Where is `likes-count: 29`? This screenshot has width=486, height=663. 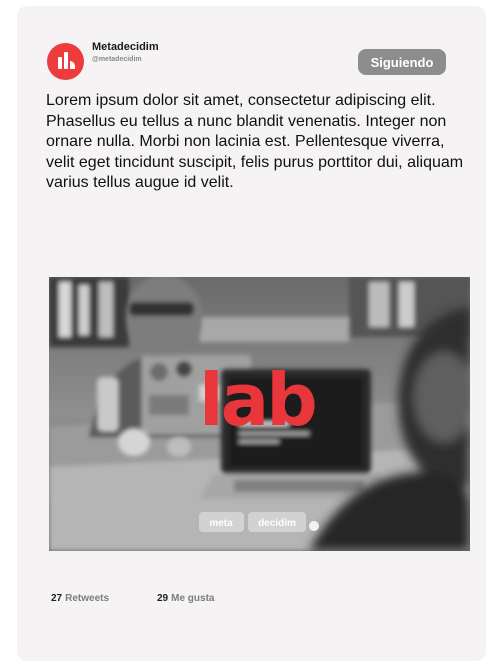
likes-count: 29 is located at coordinates (163, 598).